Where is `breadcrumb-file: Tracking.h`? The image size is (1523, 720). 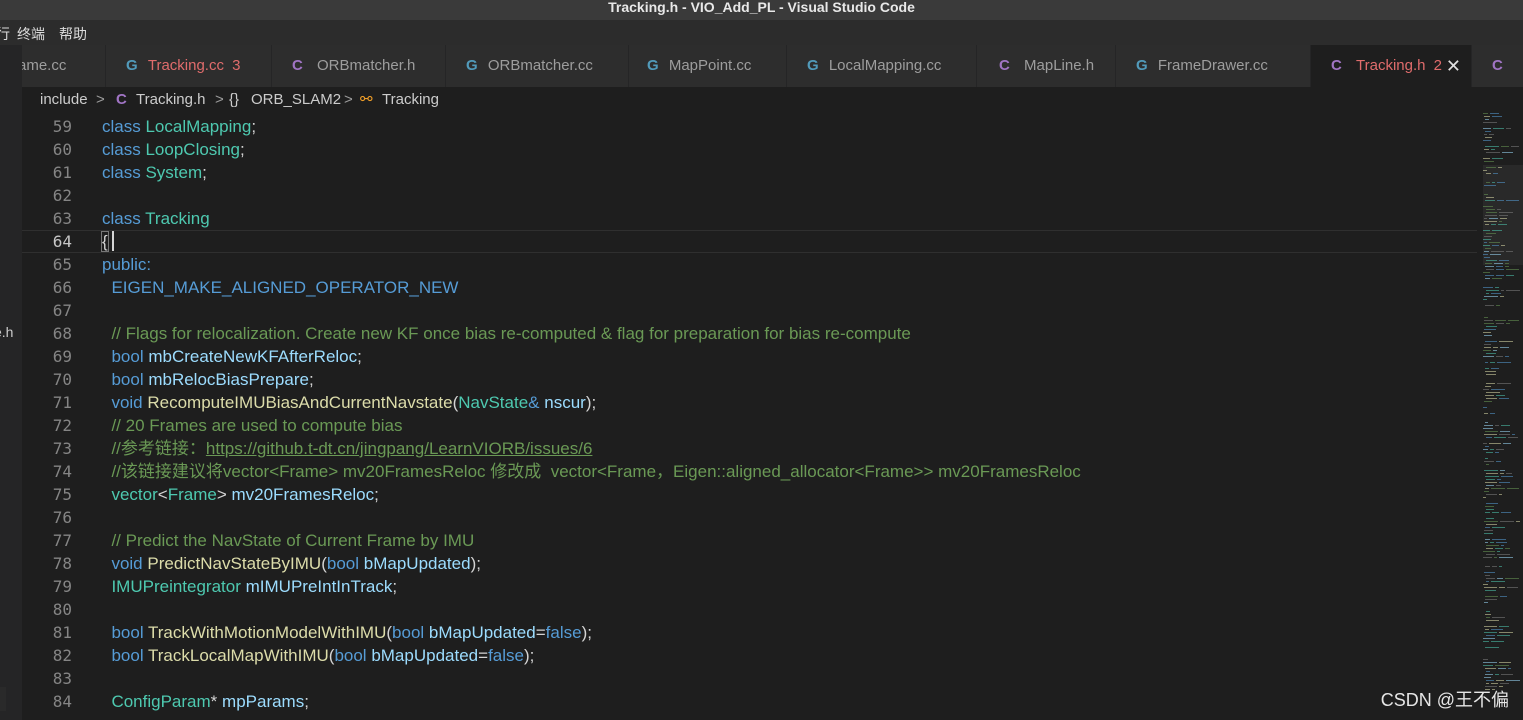
breadcrumb-file: Tracking.h is located at coordinates (170, 100).